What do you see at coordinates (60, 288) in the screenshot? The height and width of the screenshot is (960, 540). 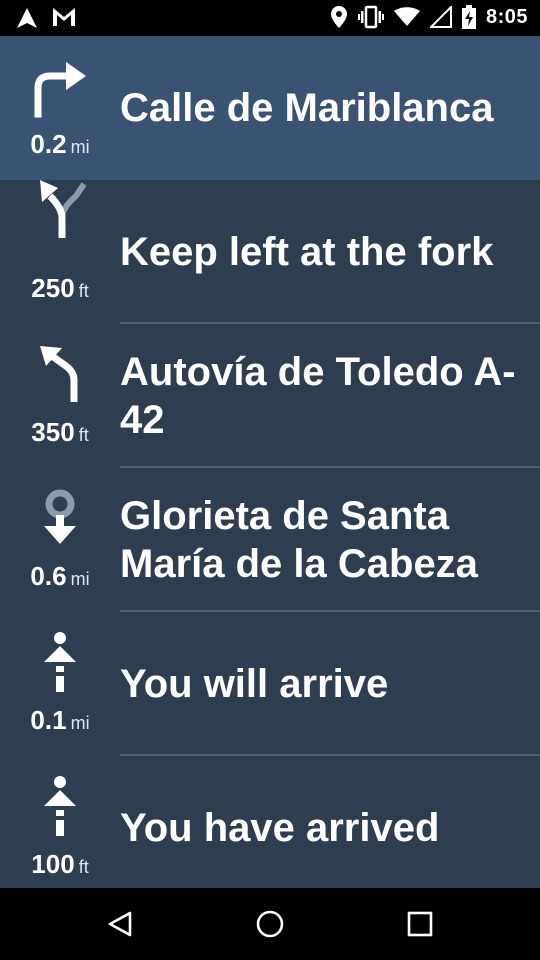 I see `step-distance: 250 ft` at bounding box center [60, 288].